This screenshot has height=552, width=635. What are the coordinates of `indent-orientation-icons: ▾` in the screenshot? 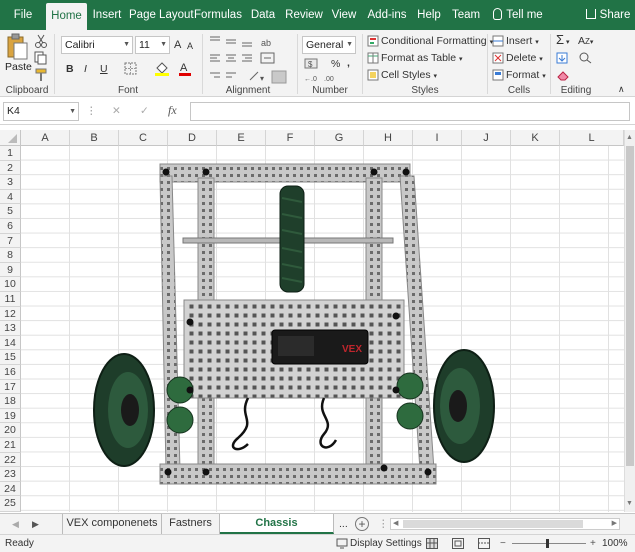 It's located at (248, 77).